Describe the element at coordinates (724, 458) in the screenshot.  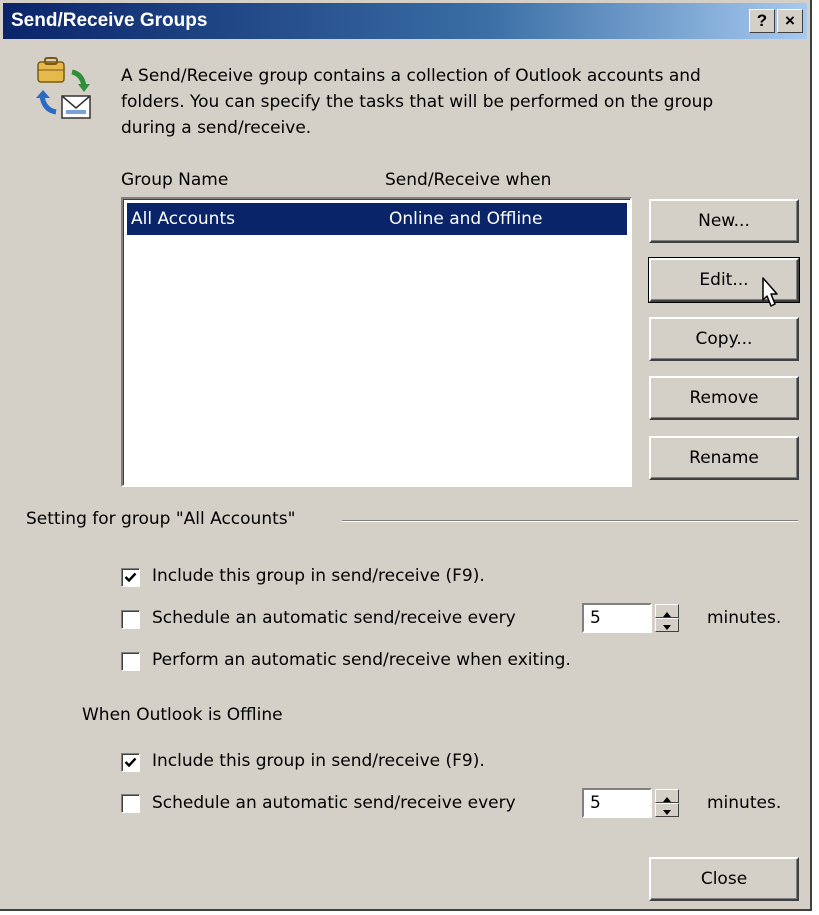
I see `rename-button: Rename` at that location.